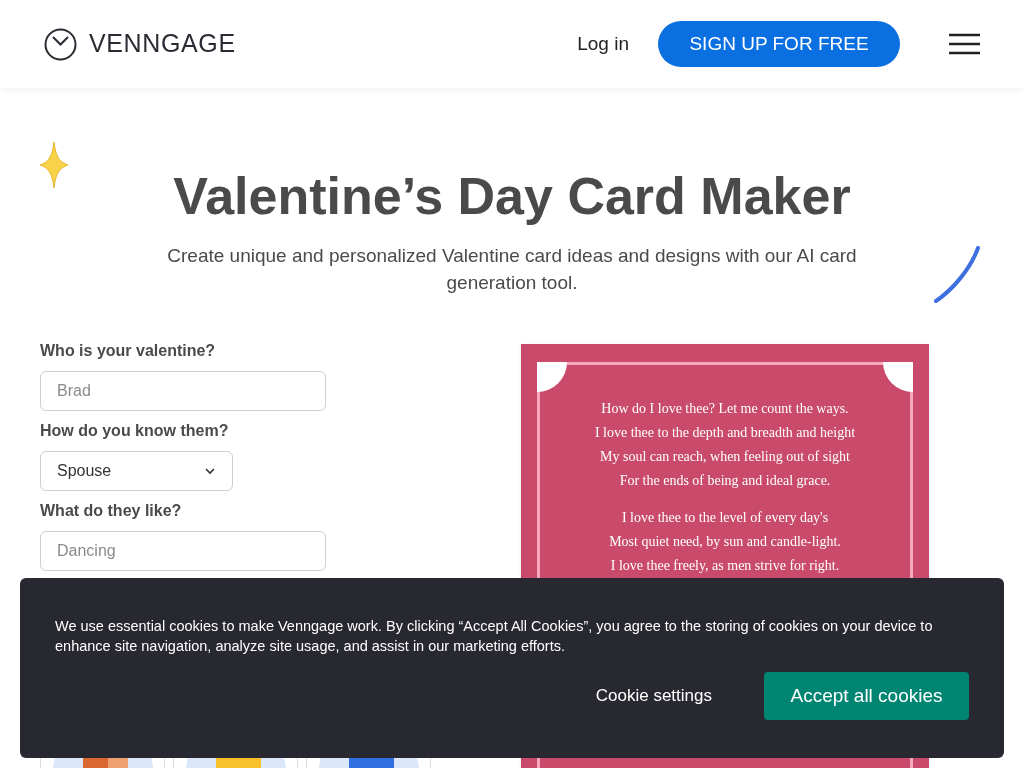 The image size is (1024, 768). What do you see at coordinates (725, 409) in the screenshot?
I see `poem-line: How do I love thee? Let me count the ways.` at bounding box center [725, 409].